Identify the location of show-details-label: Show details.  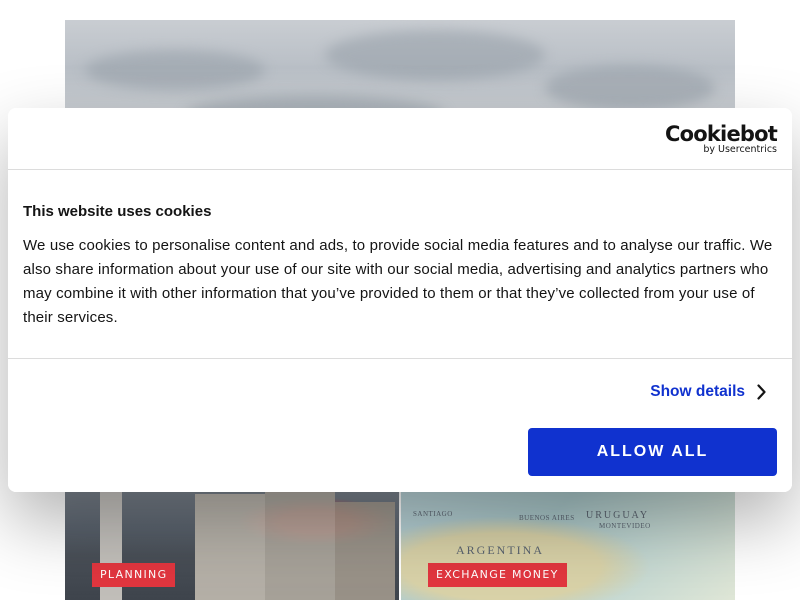
(697, 391).